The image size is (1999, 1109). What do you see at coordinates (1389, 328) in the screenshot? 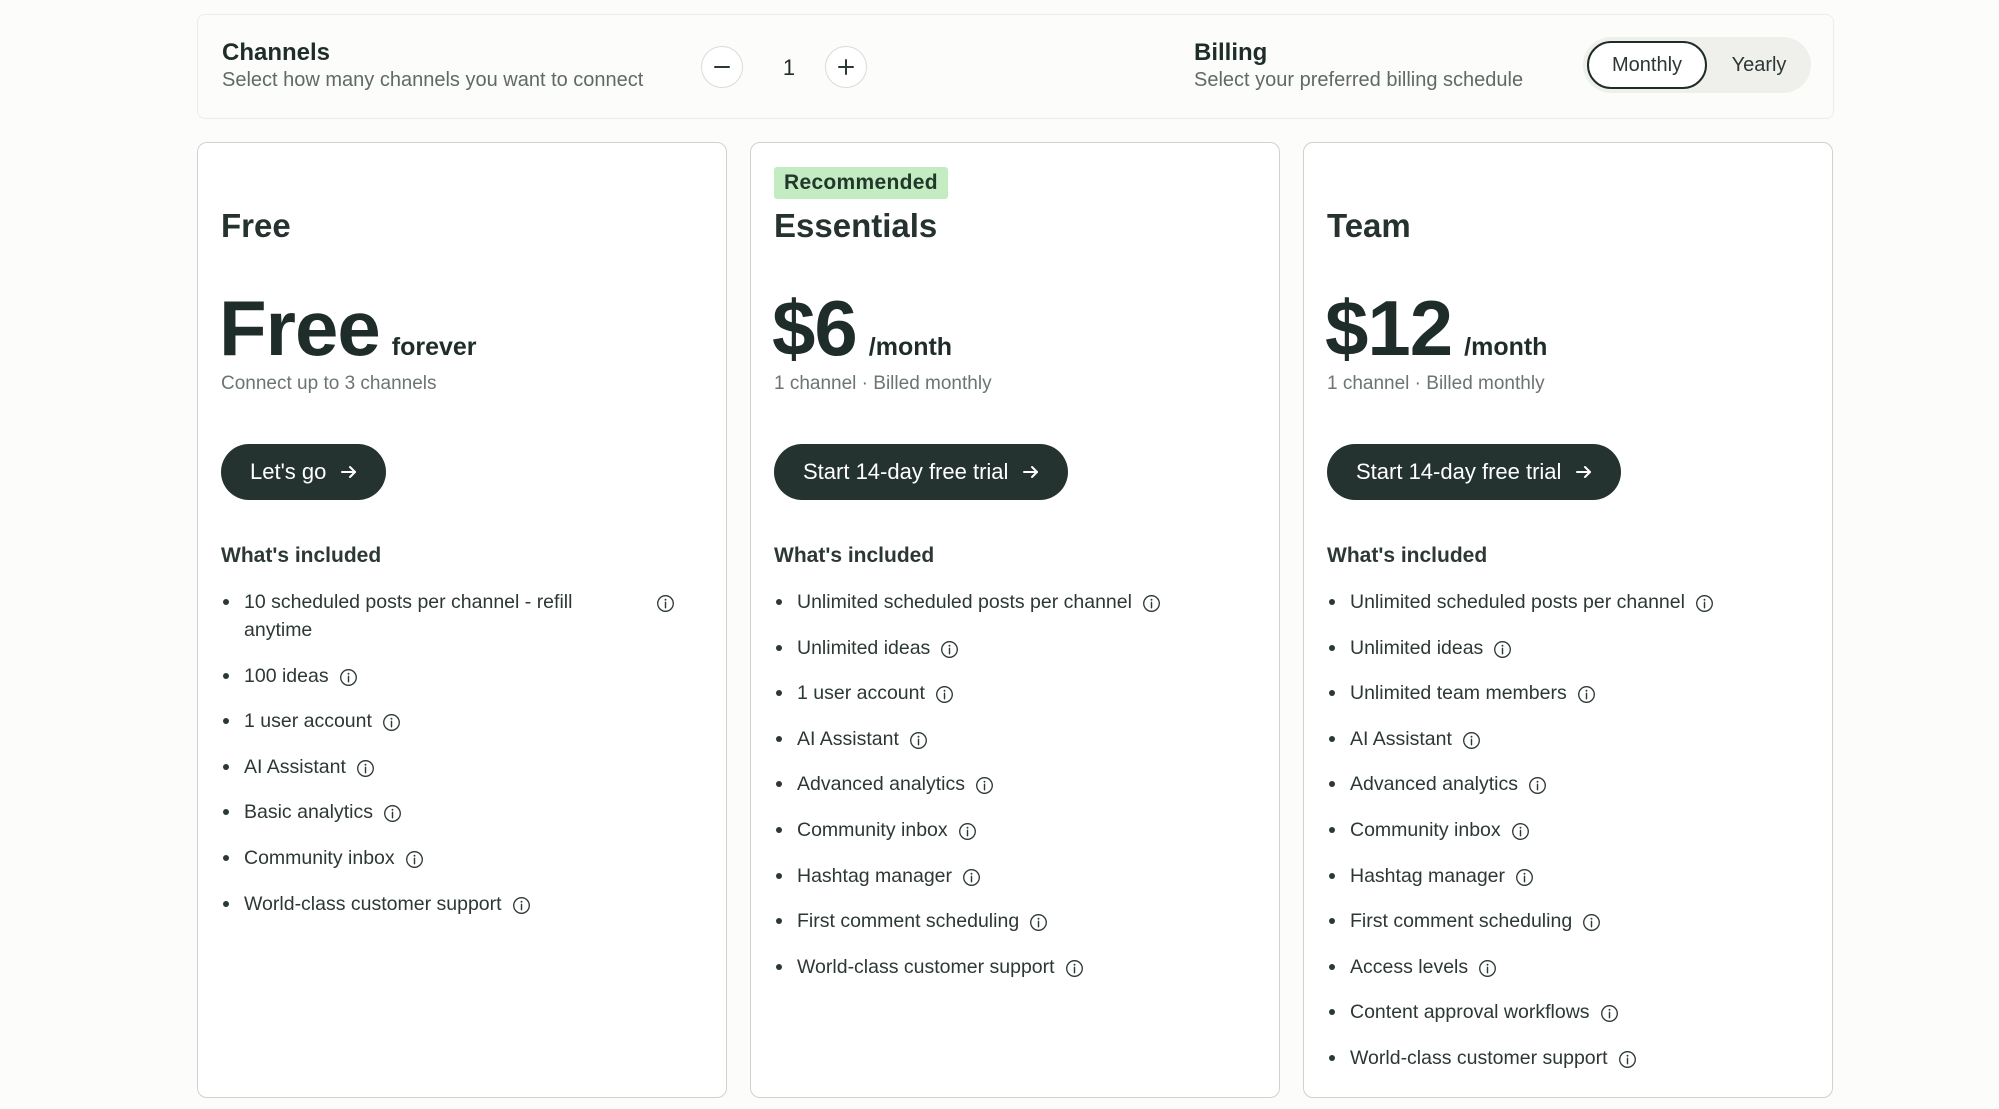
I see `plan-price: $12` at bounding box center [1389, 328].